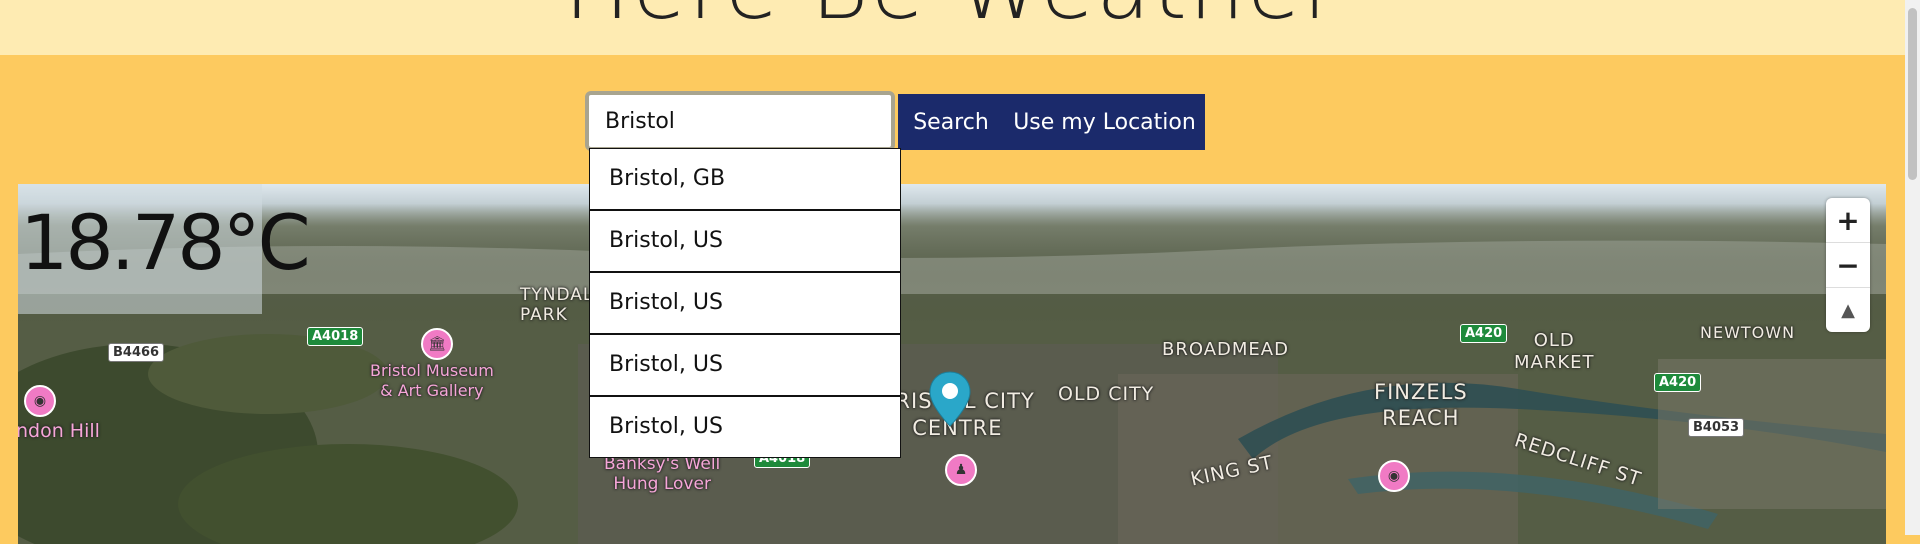  What do you see at coordinates (745, 179) in the screenshot?
I see `suggestion-item: Bristol, GB` at bounding box center [745, 179].